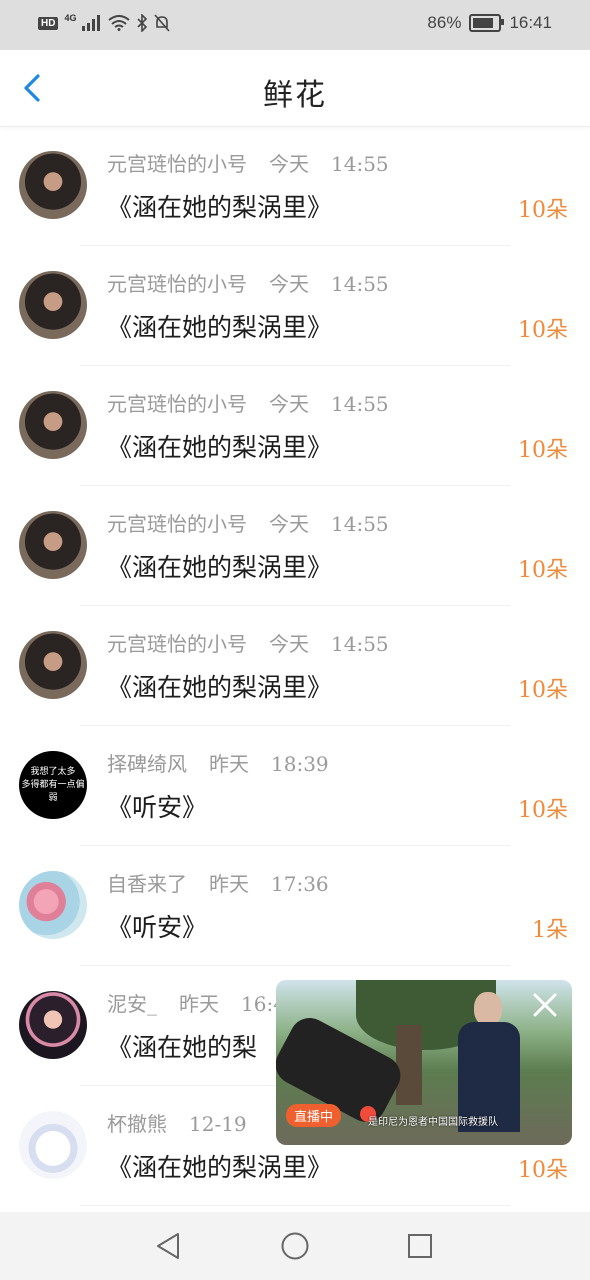 Image resolution: width=590 pixels, height=1280 pixels. What do you see at coordinates (300, 884) in the screenshot?
I see `sent-time: 17:36` at bounding box center [300, 884].